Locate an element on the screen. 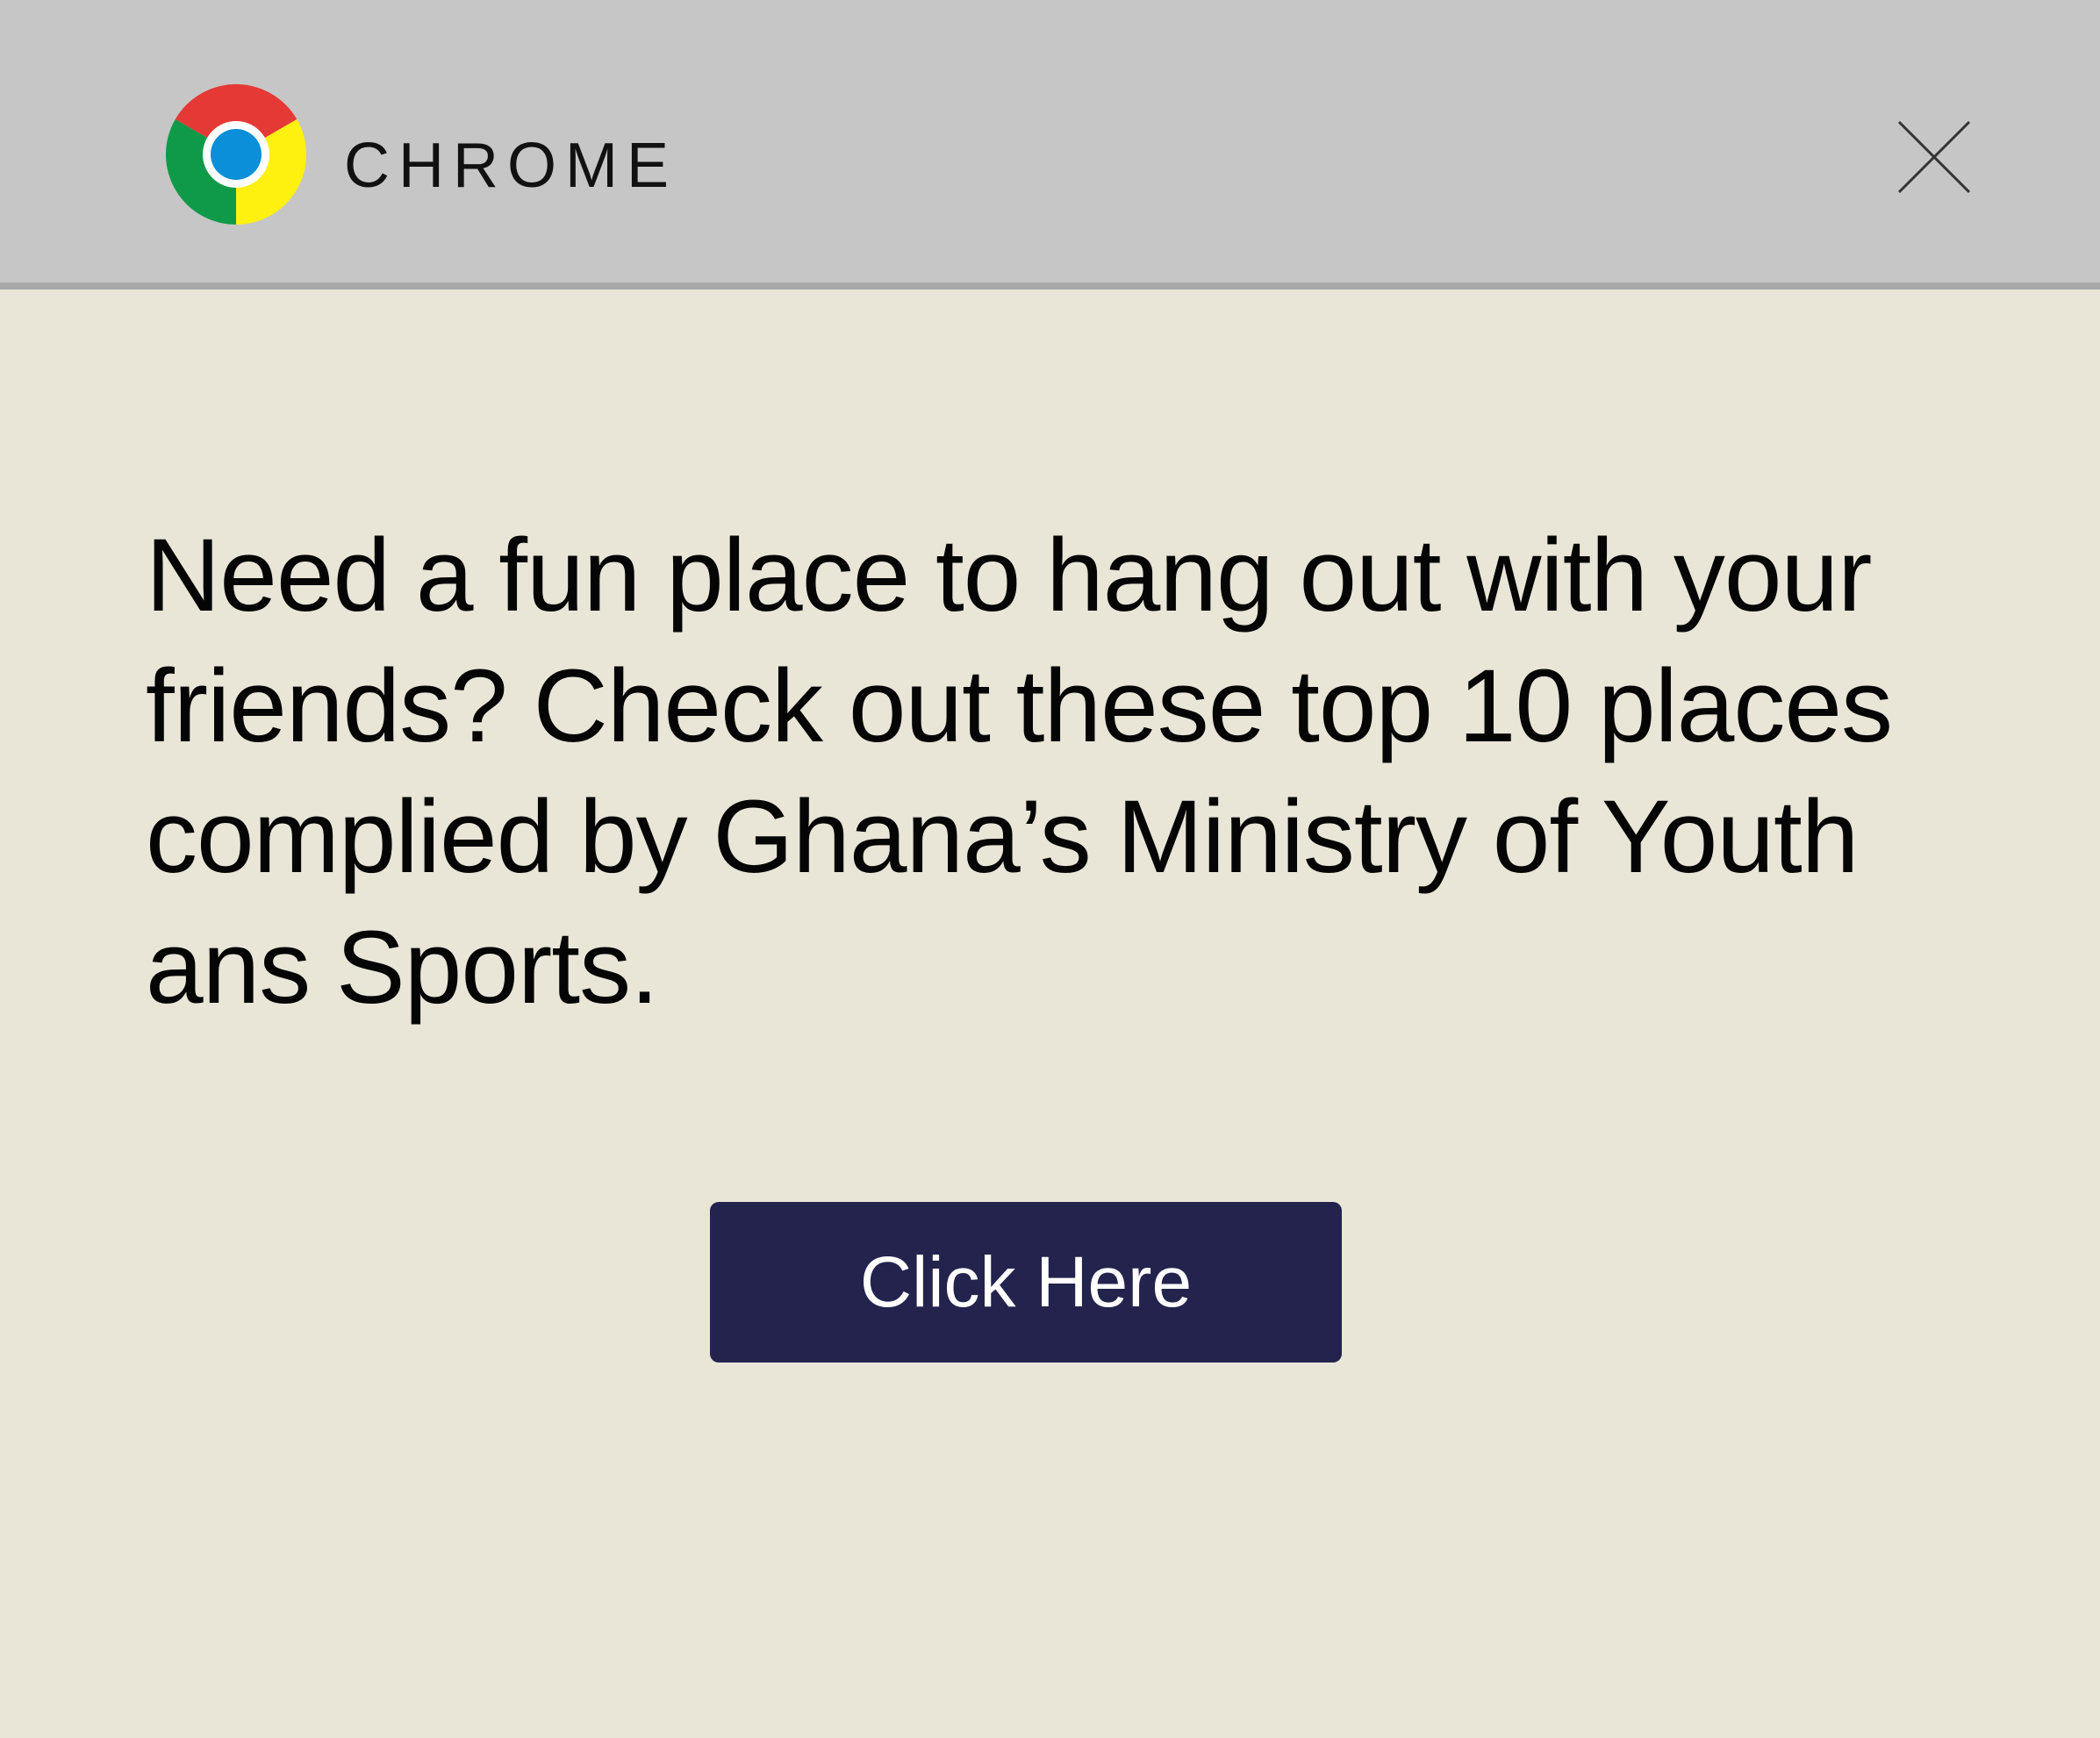 This screenshot has height=1738, width=2100. chrome-logo-icon is located at coordinates (236, 154).